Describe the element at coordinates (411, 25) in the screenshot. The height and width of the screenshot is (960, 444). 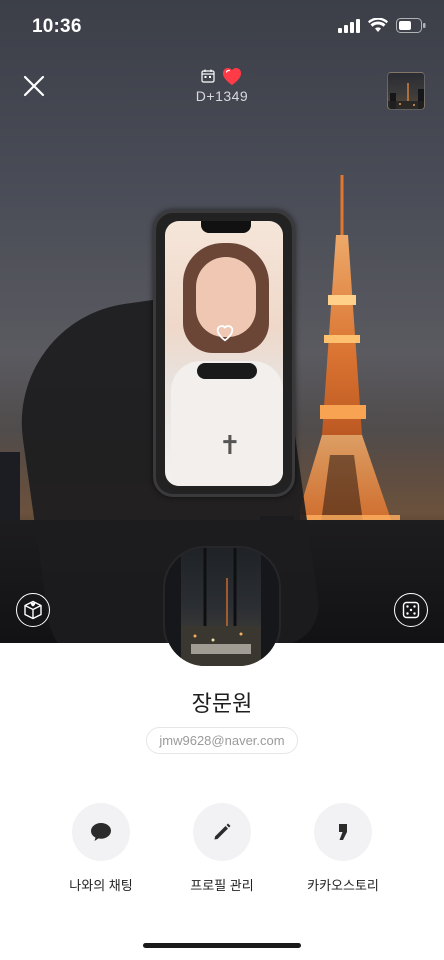
I see `battery-icon` at that location.